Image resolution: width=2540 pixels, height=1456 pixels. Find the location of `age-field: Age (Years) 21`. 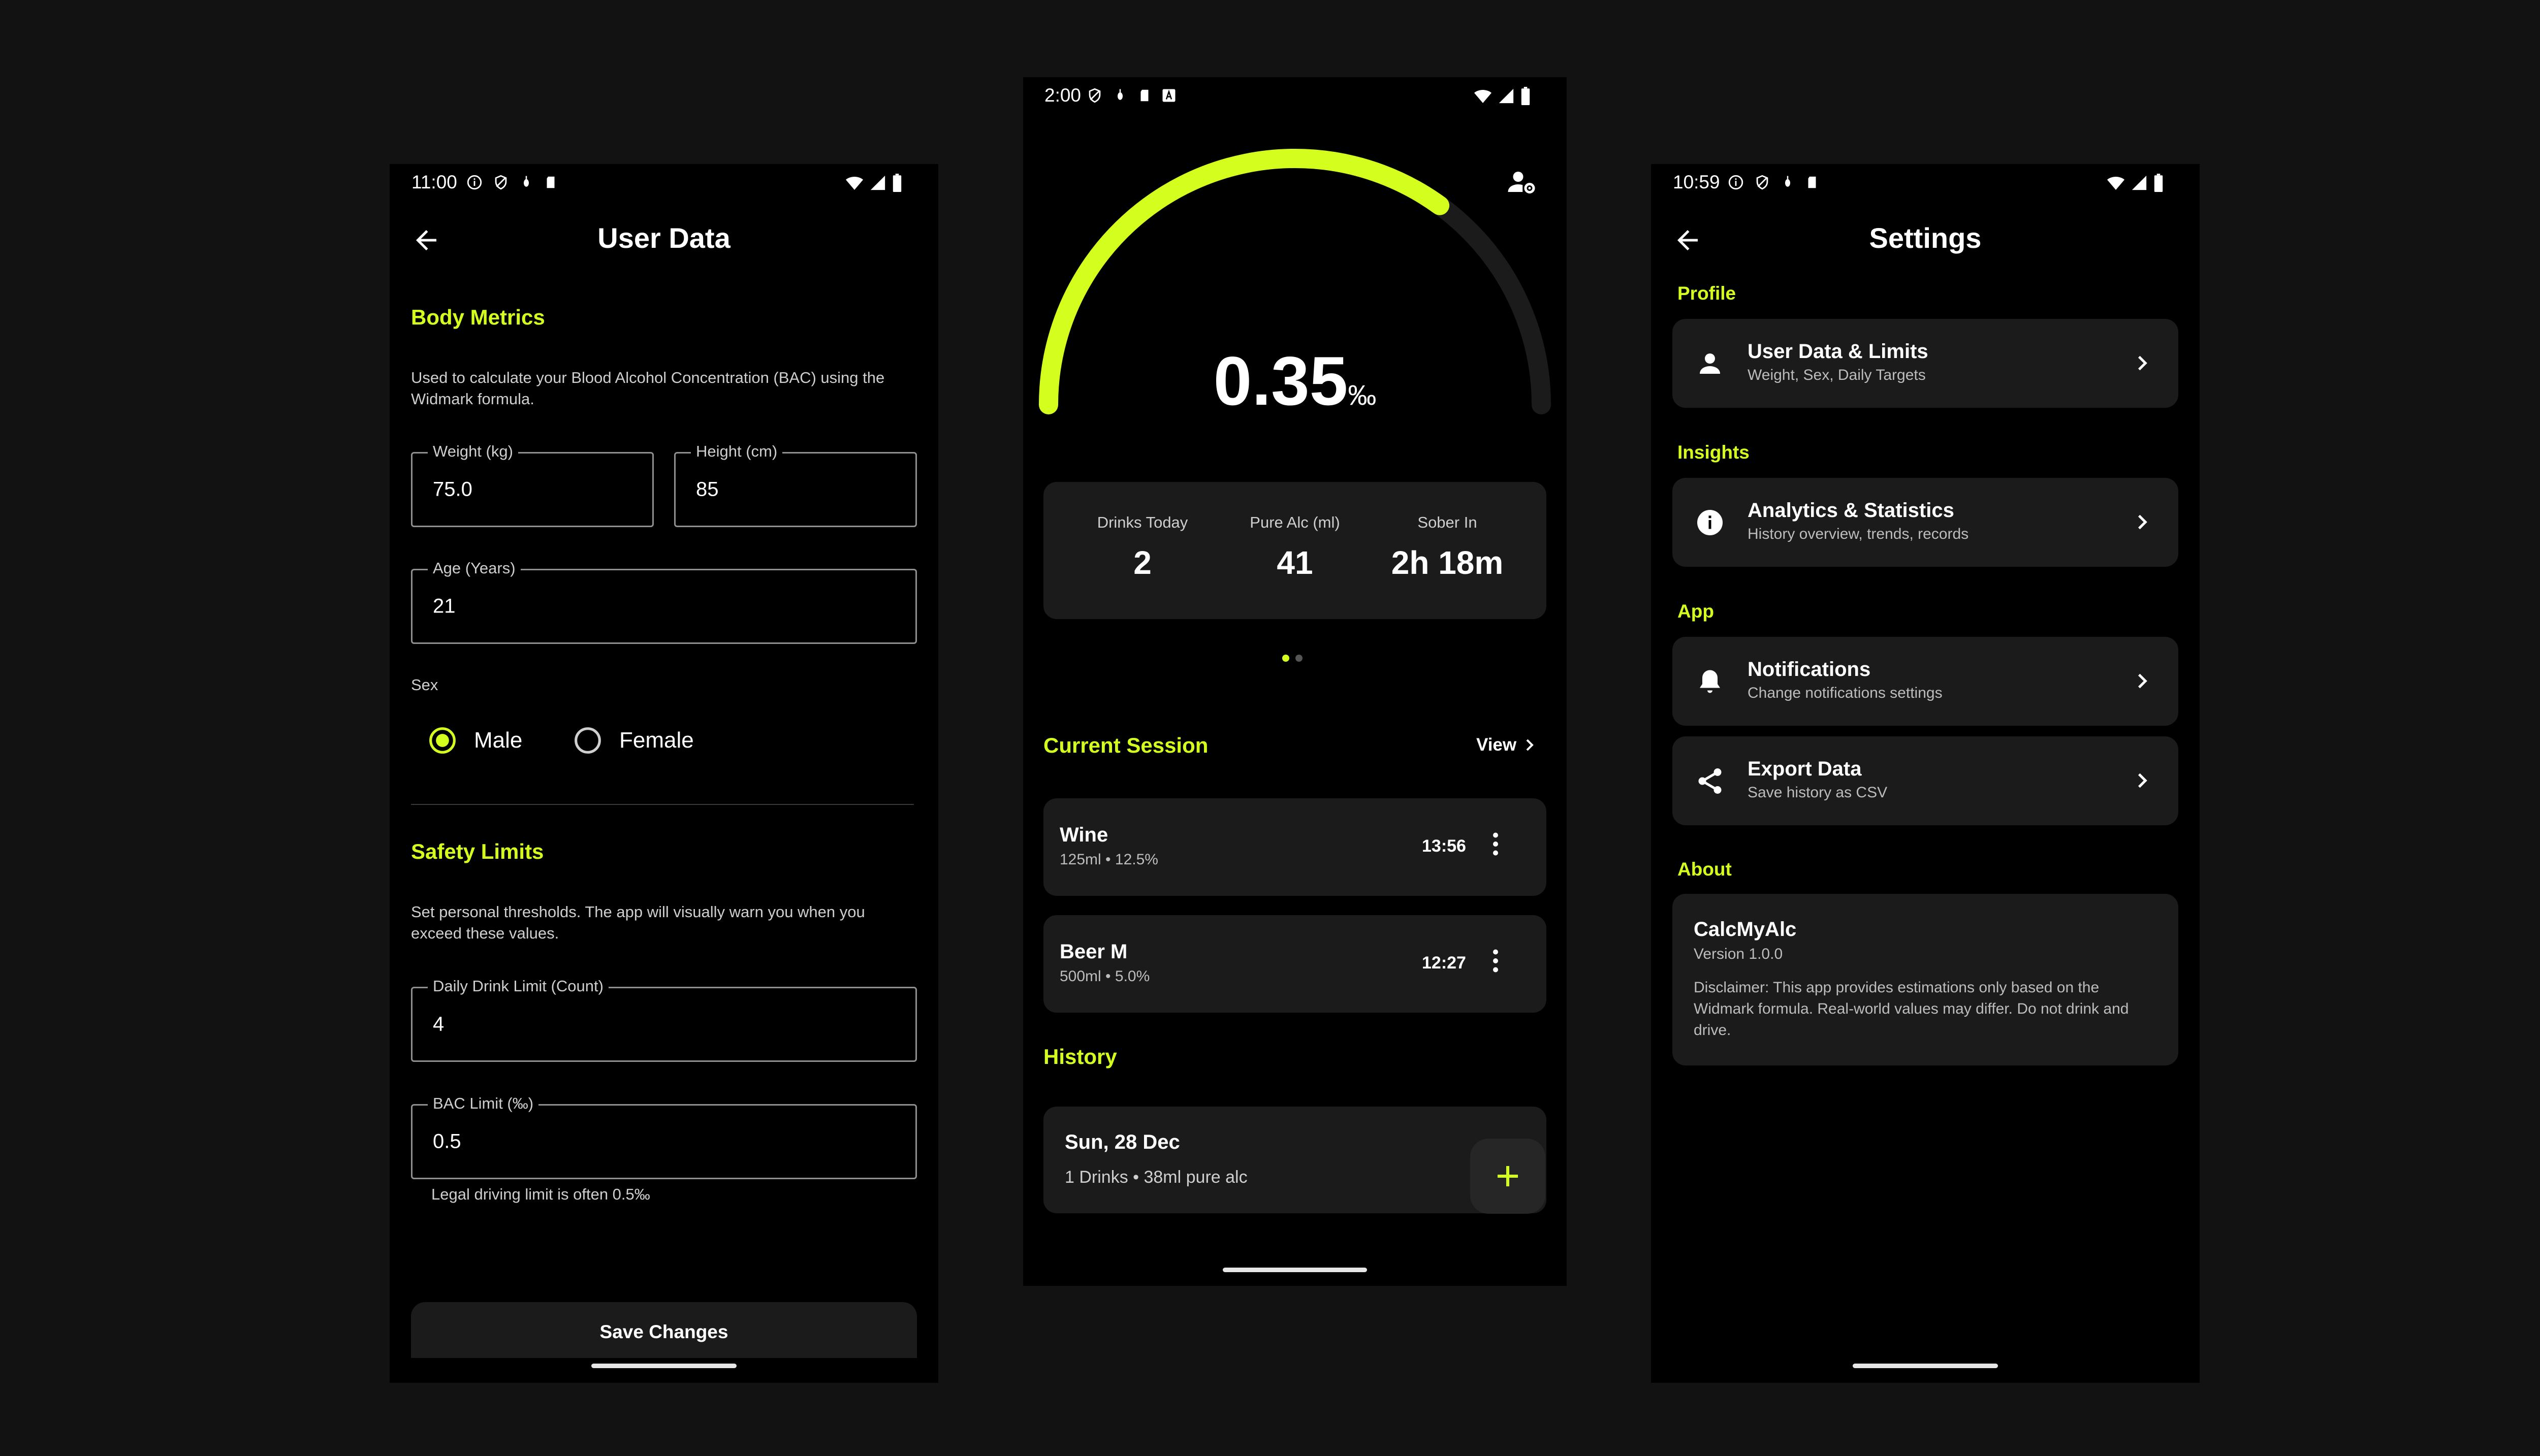

age-field: Age (Years) 21 is located at coordinates (664, 601).